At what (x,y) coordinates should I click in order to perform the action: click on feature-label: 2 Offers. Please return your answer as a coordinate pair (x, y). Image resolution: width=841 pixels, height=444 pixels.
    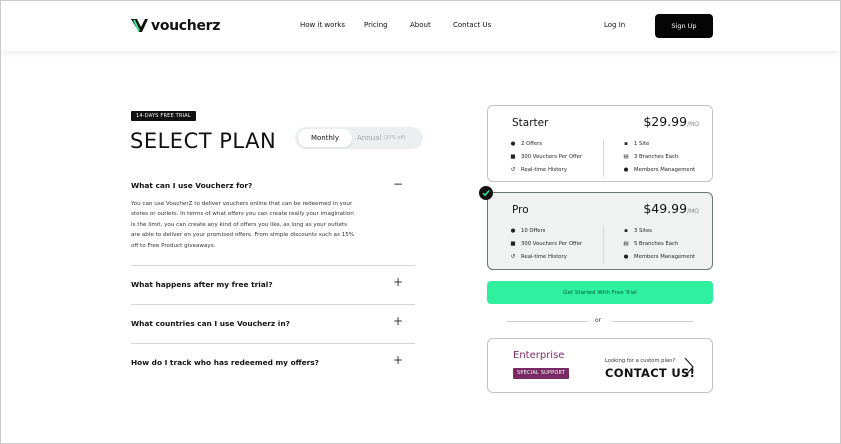
    Looking at the image, I should click on (532, 144).